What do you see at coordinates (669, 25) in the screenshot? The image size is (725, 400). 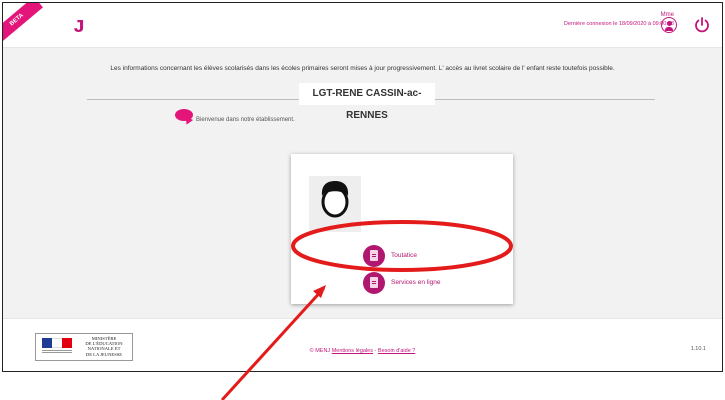 I see `user-profile-icon` at bounding box center [669, 25].